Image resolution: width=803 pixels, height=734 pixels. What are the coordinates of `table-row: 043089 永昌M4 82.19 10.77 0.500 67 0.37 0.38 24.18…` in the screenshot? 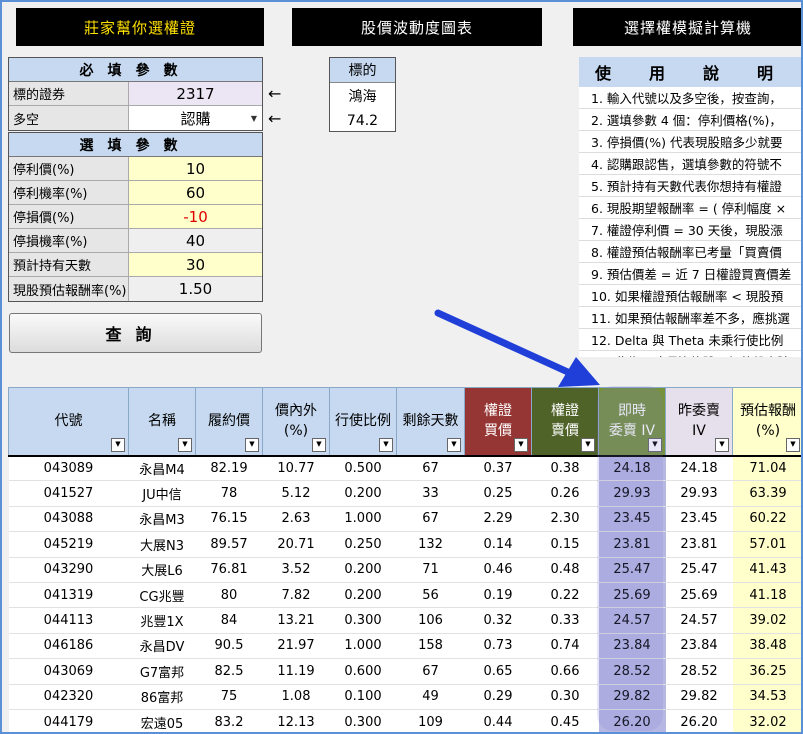 It's located at (405, 468).